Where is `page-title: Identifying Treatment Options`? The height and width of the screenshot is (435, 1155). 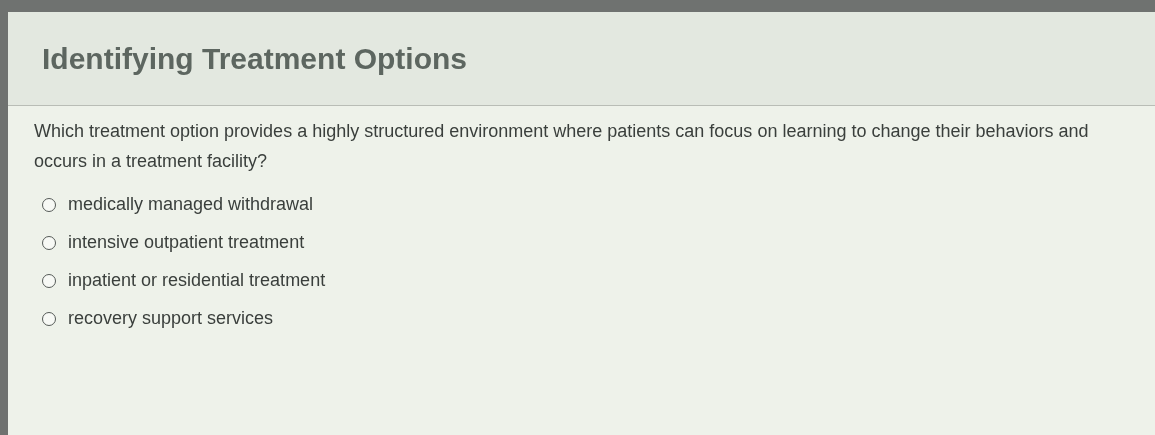 page-title: Identifying Treatment Options is located at coordinates (255, 58).